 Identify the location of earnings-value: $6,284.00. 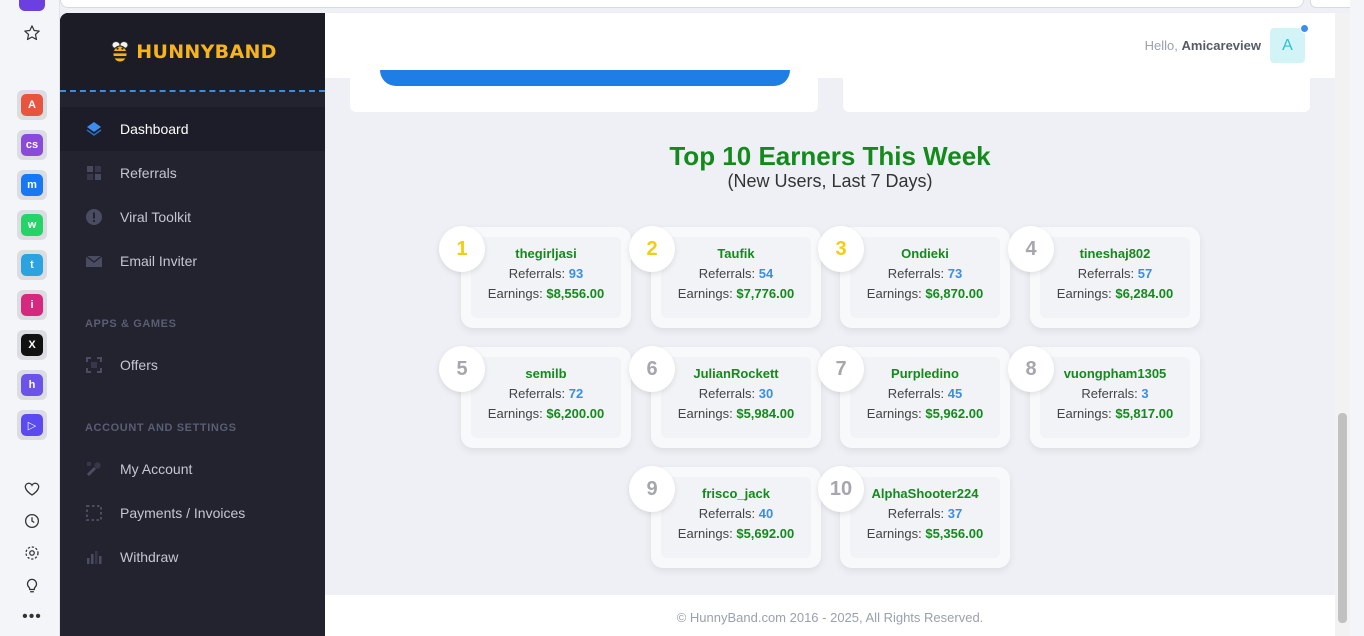
(1144, 293).